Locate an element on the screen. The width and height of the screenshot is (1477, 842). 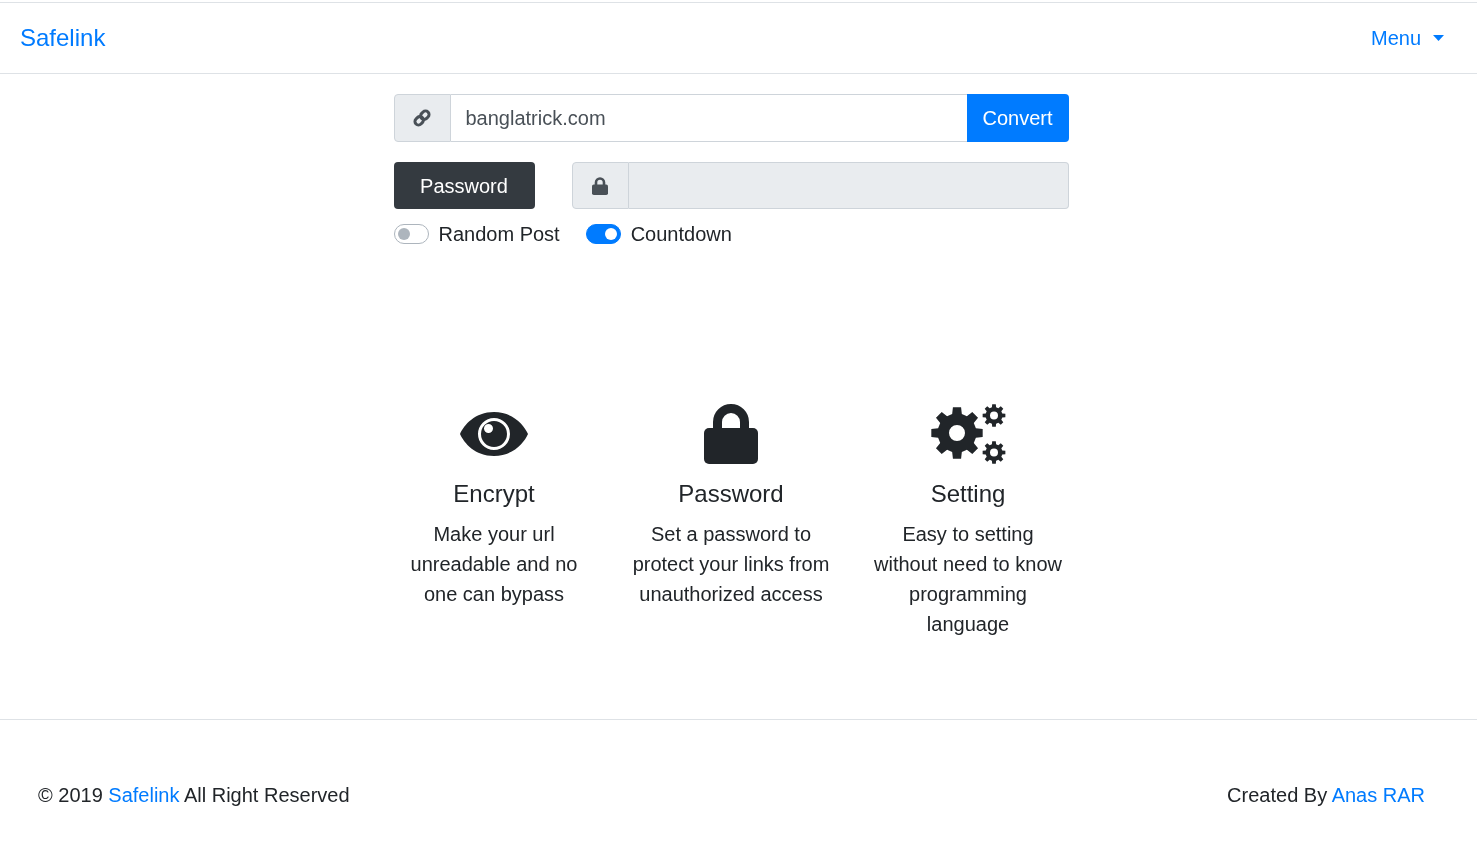
feature-description: Make your url unreadable and no one can bypass is located at coordinates (494, 564).